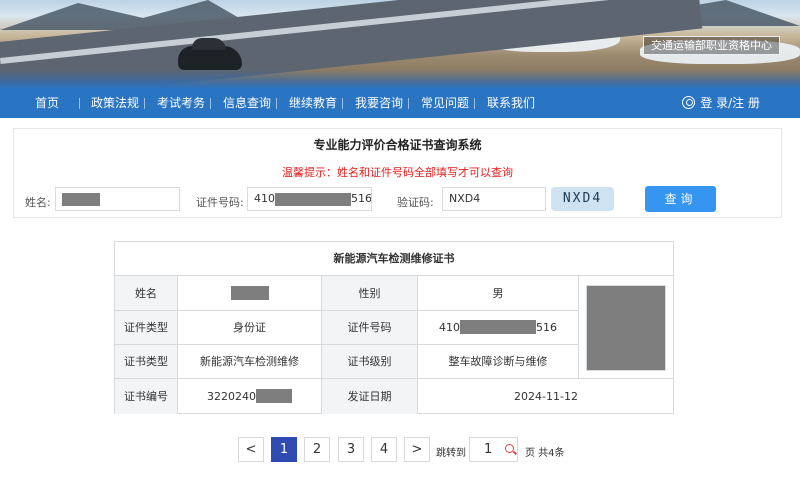 The image size is (800, 495). I want to click on next-page-button: >, so click(417, 449).